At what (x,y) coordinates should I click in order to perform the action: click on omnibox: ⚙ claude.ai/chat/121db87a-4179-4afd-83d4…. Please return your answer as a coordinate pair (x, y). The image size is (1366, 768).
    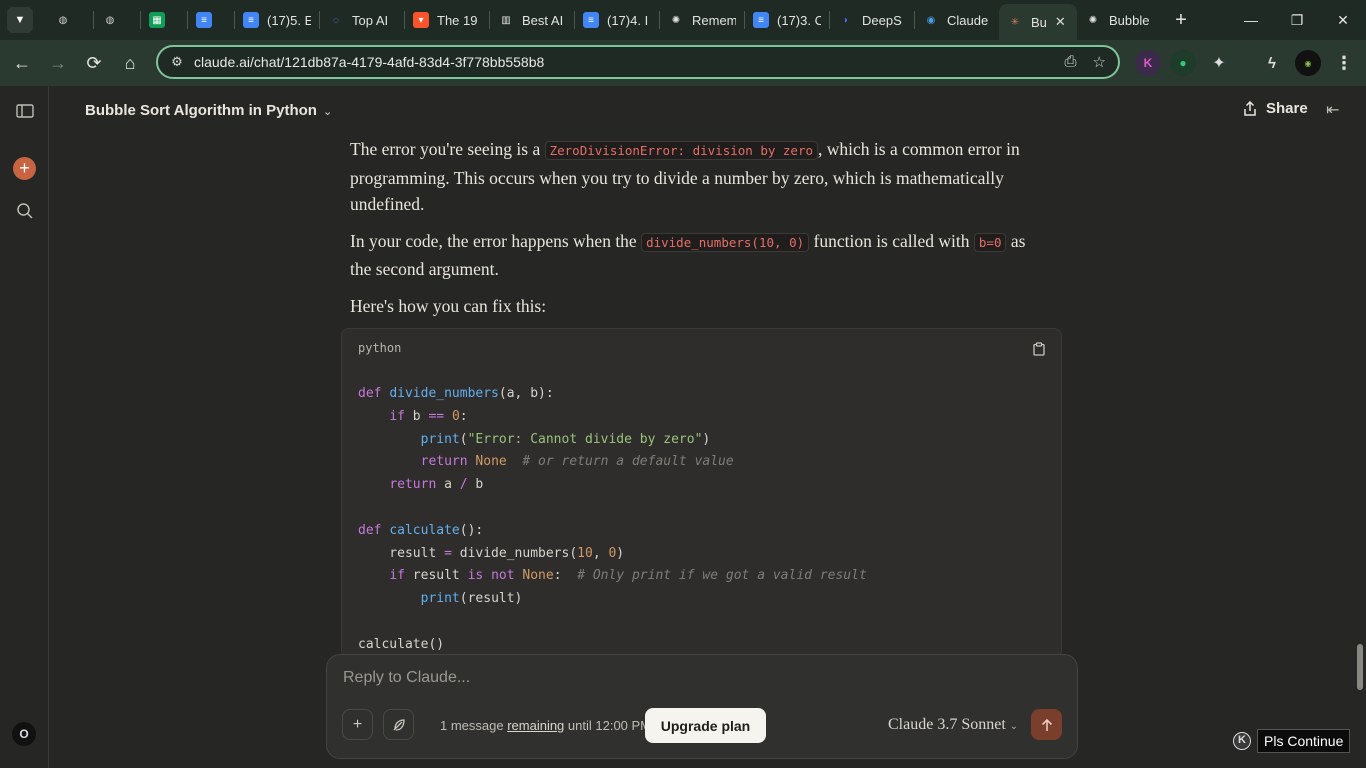
    Looking at the image, I should click on (638, 62).